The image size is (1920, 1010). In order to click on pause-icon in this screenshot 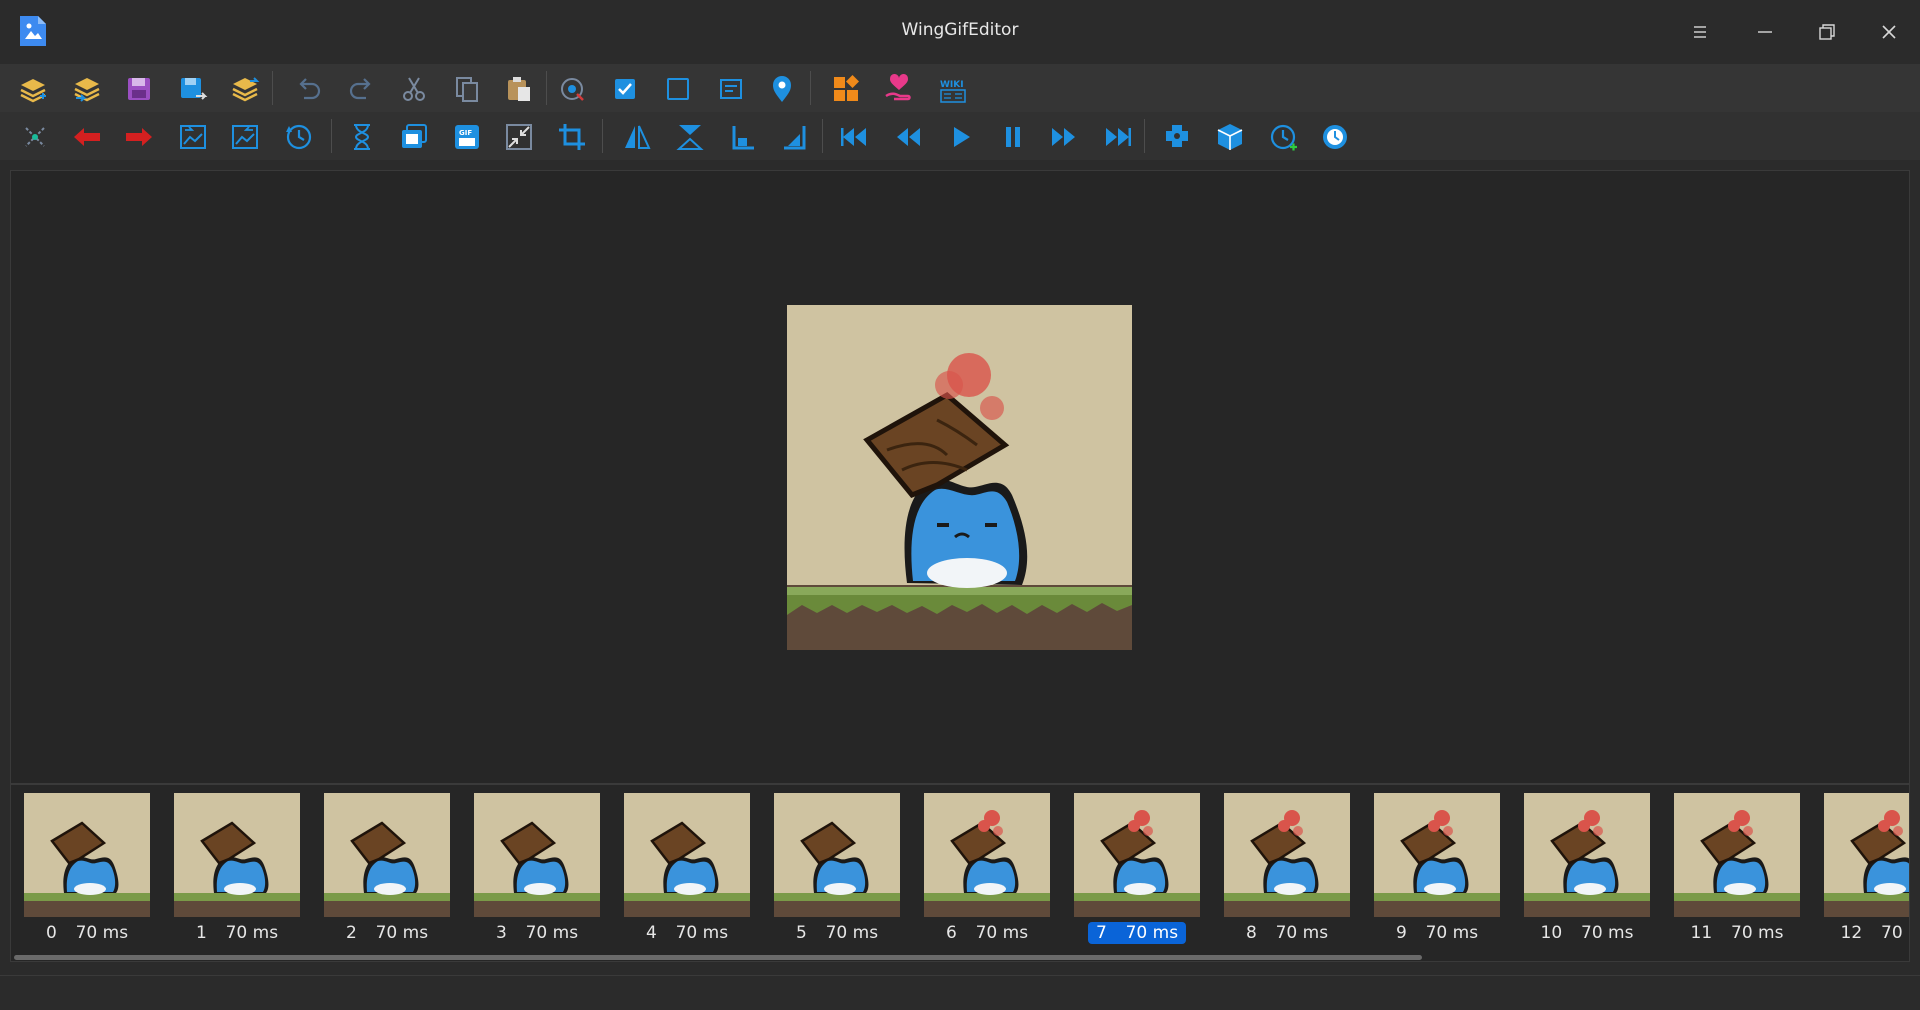, I will do `click(1013, 137)`.